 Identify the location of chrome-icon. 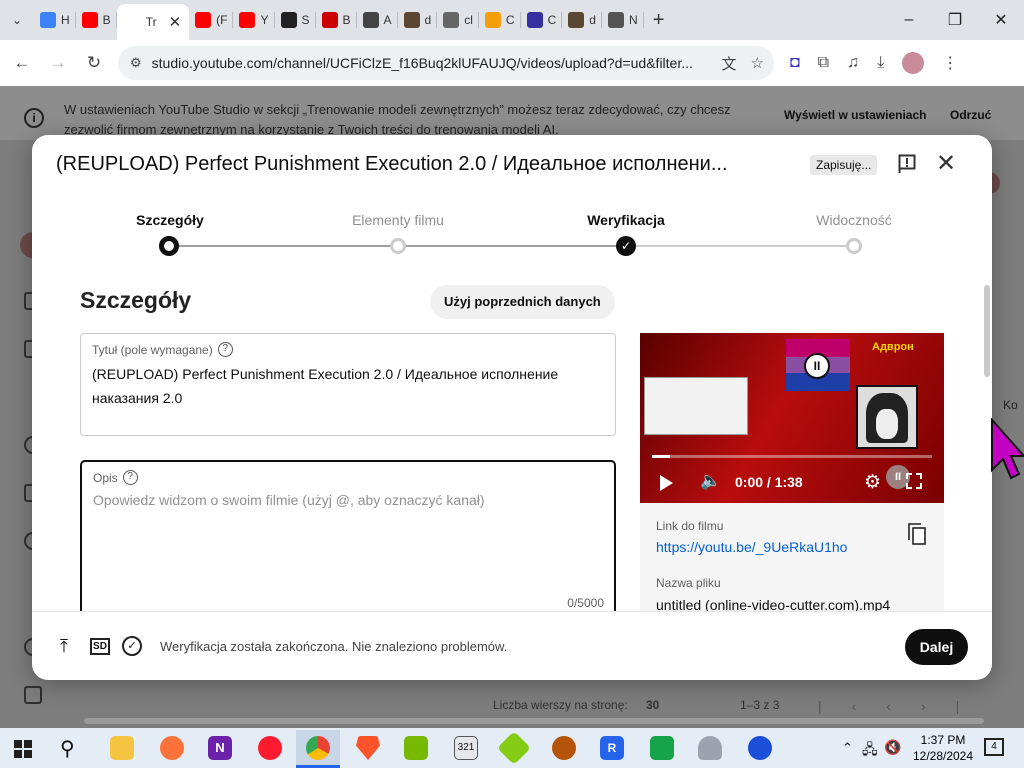
(318, 748).